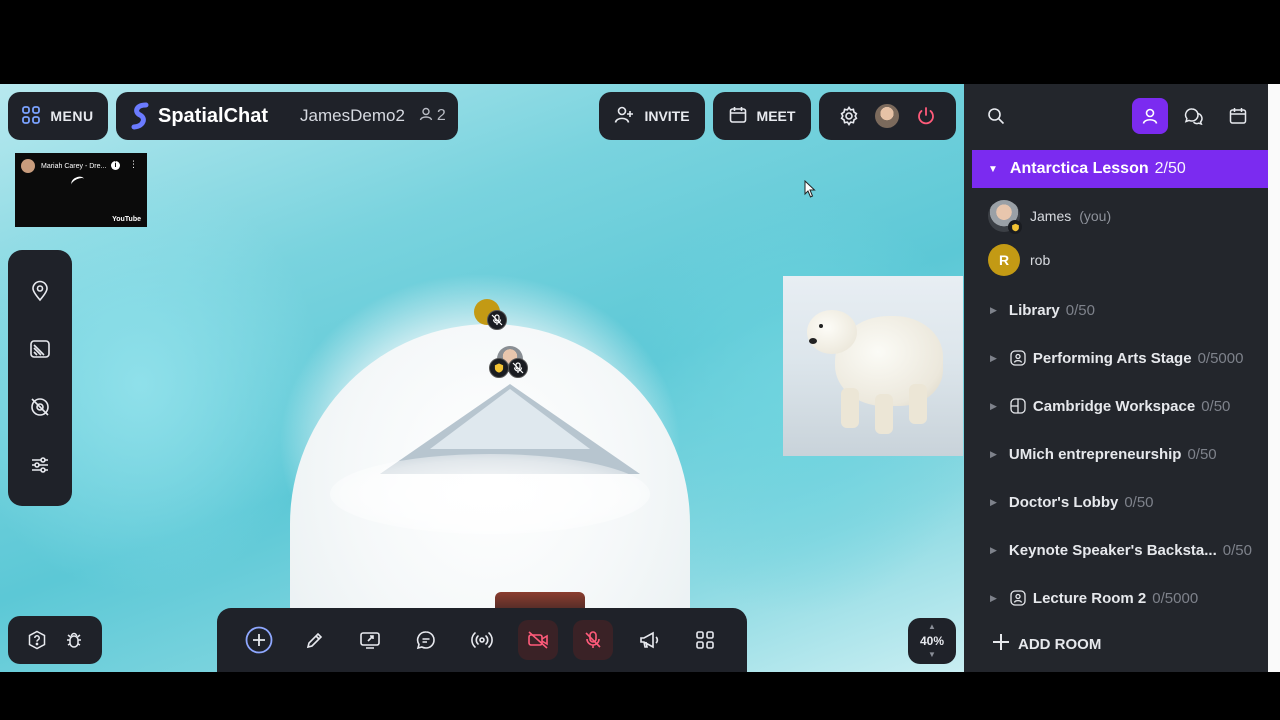  Describe the element at coordinates (1040, 260) in the screenshot. I see `member-name: rob` at that location.